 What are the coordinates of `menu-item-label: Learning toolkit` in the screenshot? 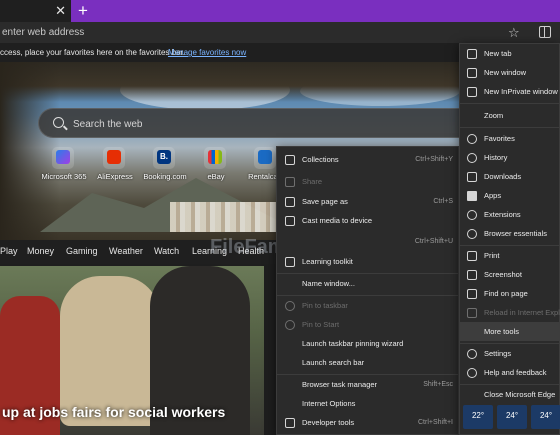 It's located at (327, 261).